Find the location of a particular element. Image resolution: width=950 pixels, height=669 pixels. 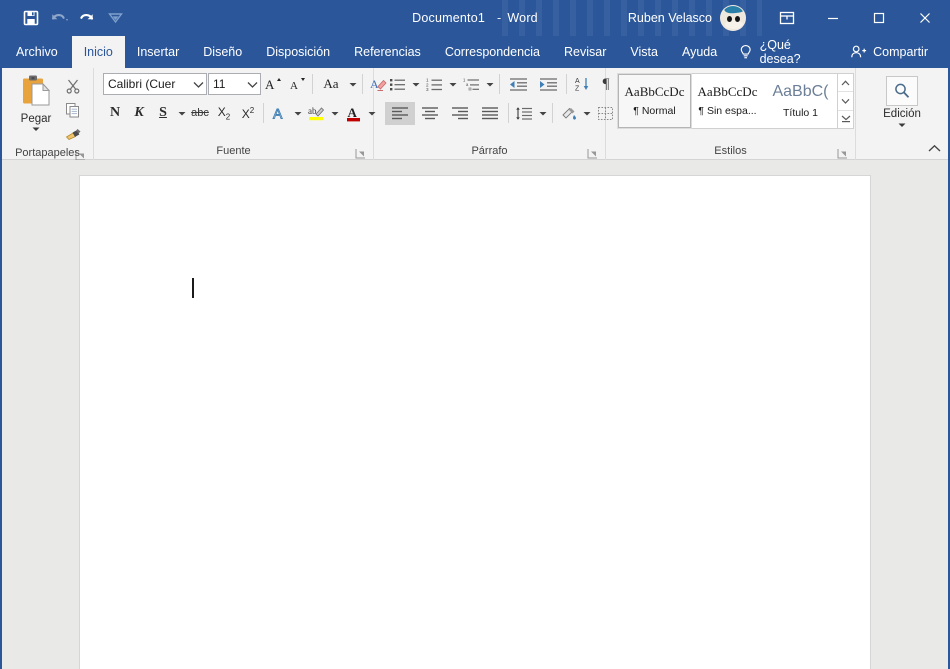

align-left-icon is located at coordinates (400, 113).